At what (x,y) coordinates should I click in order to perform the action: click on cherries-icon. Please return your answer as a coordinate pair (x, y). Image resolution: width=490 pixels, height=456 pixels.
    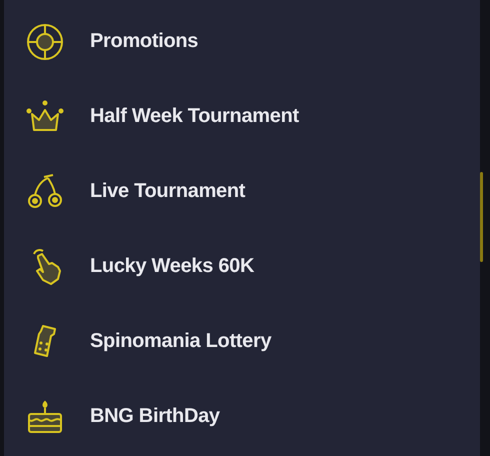
    Looking at the image, I should click on (45, 191).